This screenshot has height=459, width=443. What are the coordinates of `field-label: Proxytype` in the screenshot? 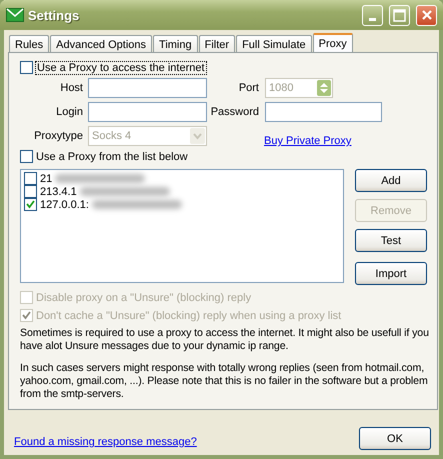 It's located at (58, 136).